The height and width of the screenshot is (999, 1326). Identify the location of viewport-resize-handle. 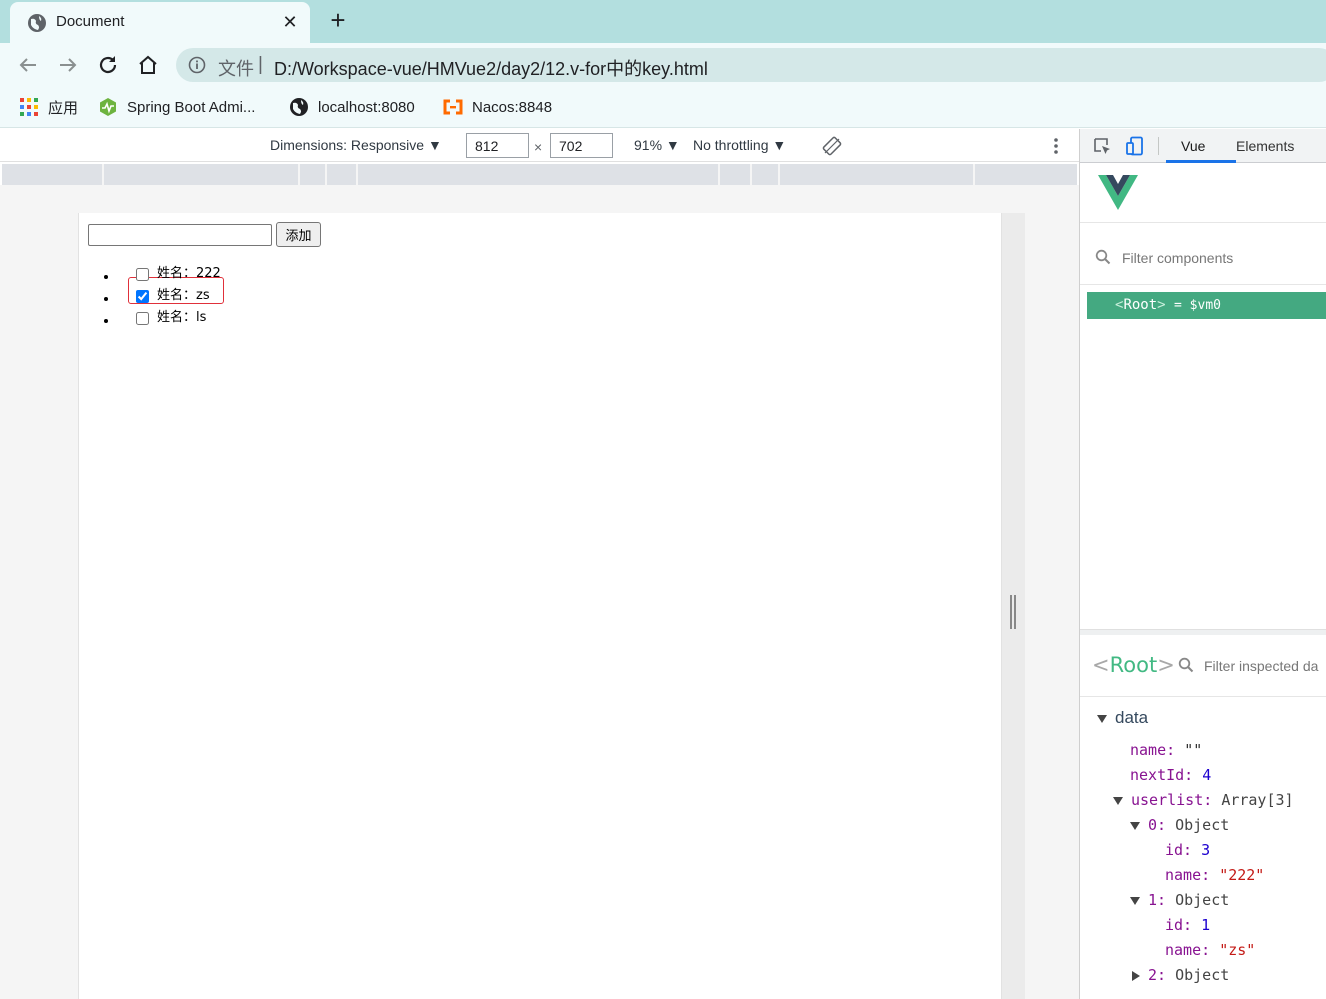
(1013, 612).